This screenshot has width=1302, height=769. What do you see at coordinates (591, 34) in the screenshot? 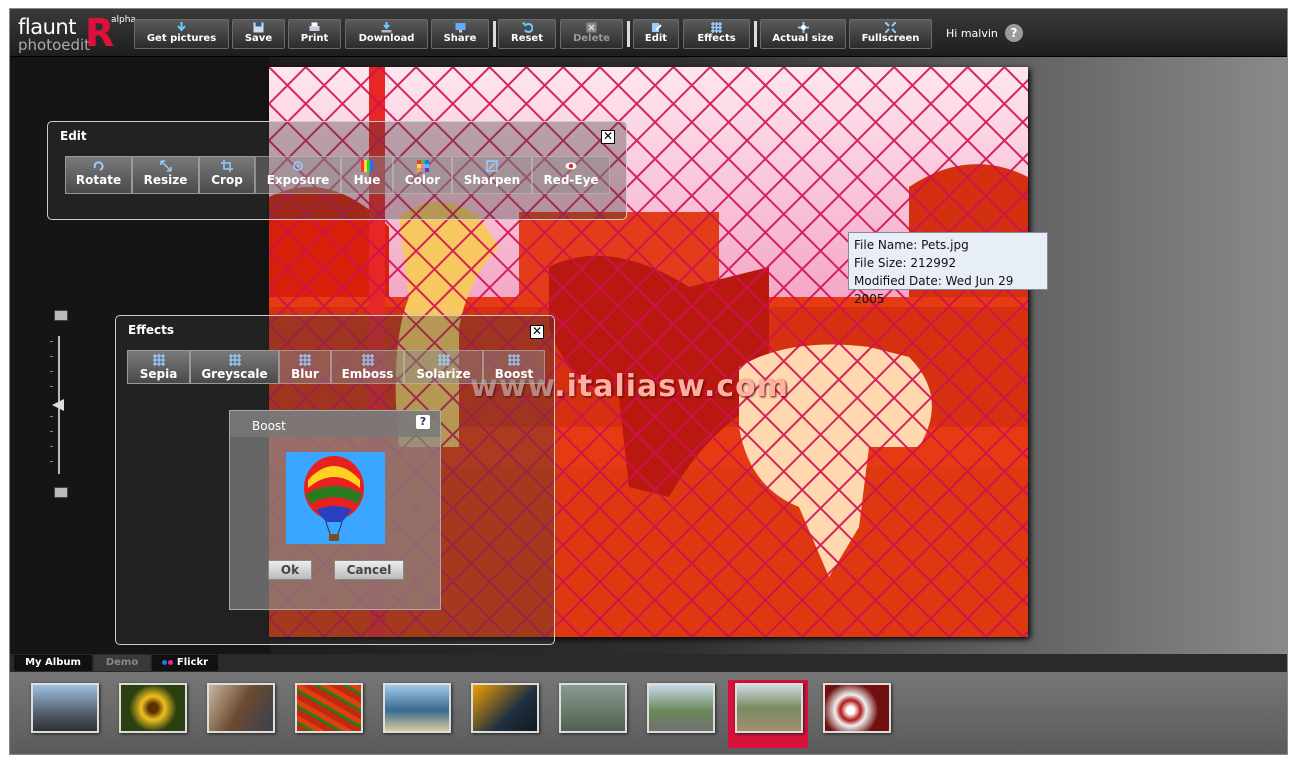
I see `delete-button: Delete` at bounding box center [591, 34].